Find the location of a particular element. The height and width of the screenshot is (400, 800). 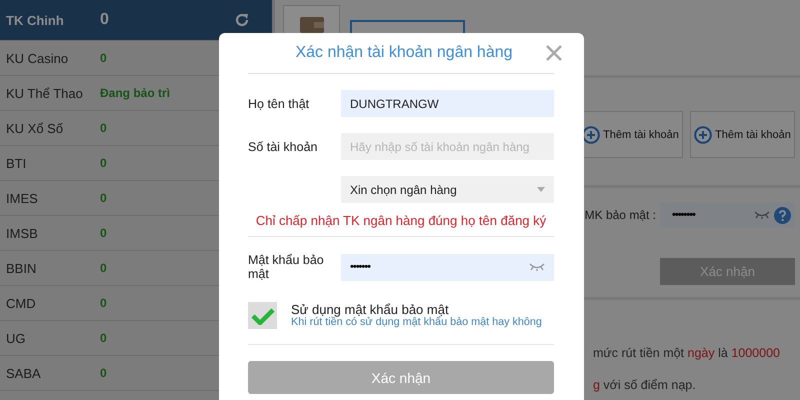

close-button is located at coordinates (554, 53).